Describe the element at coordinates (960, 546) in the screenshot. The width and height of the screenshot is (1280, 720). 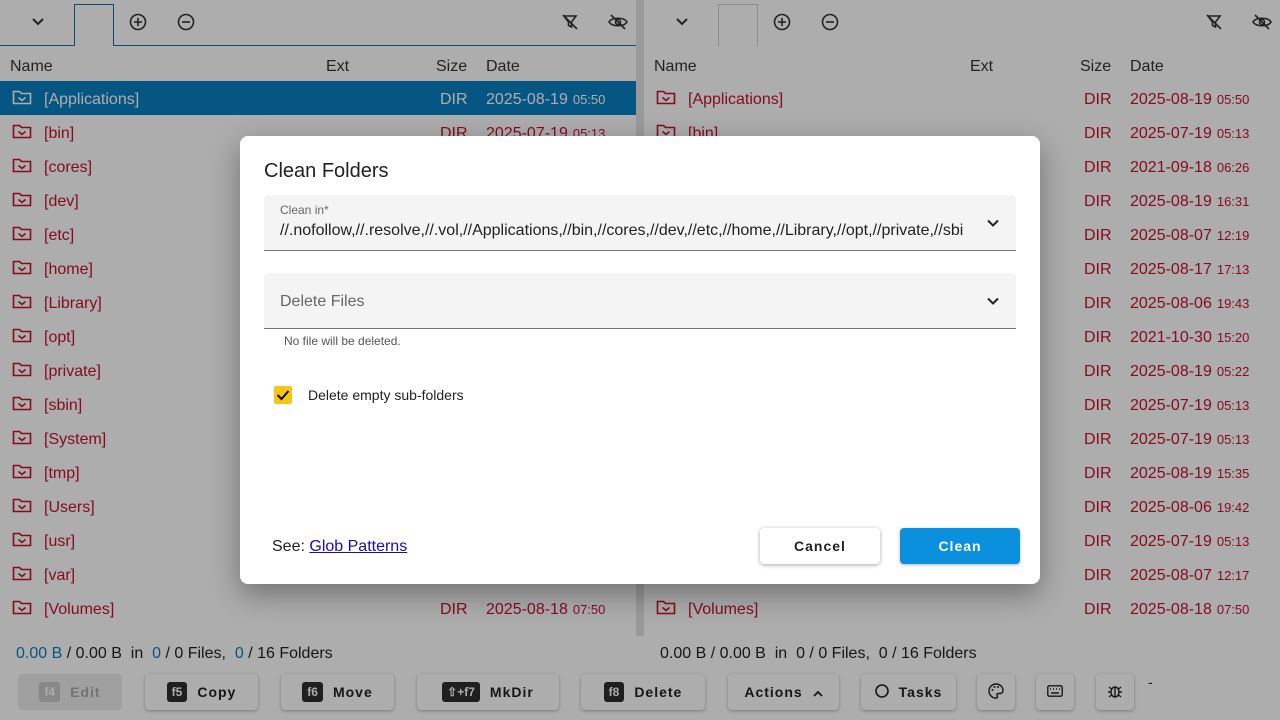
I see `clean-button: Clean` at that location.